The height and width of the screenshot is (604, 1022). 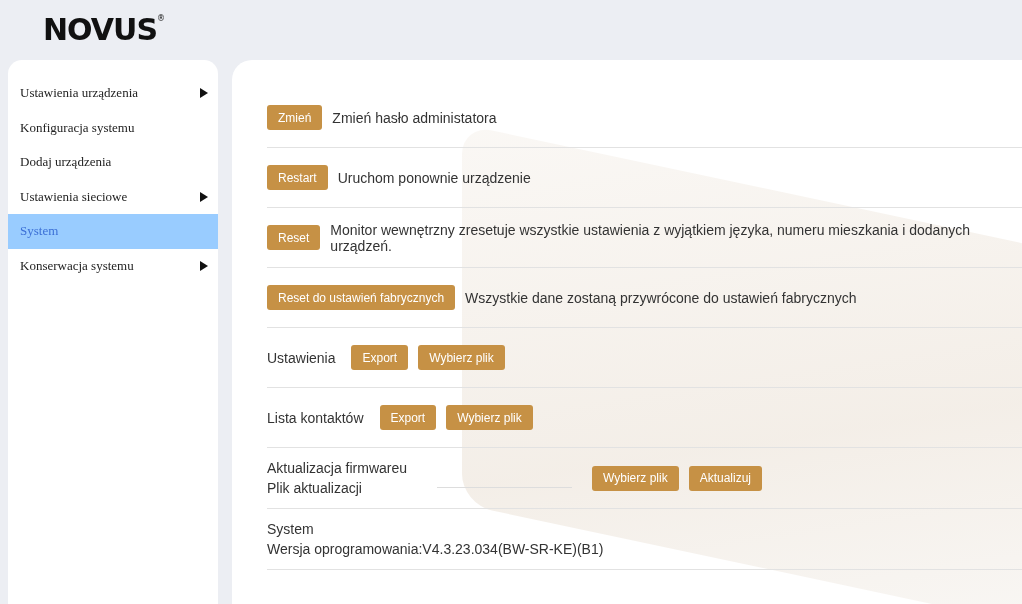 What do you see at coordinates (291, 529) in the screenshot?
I see `section-label: System` at bounding box center [291, 529].